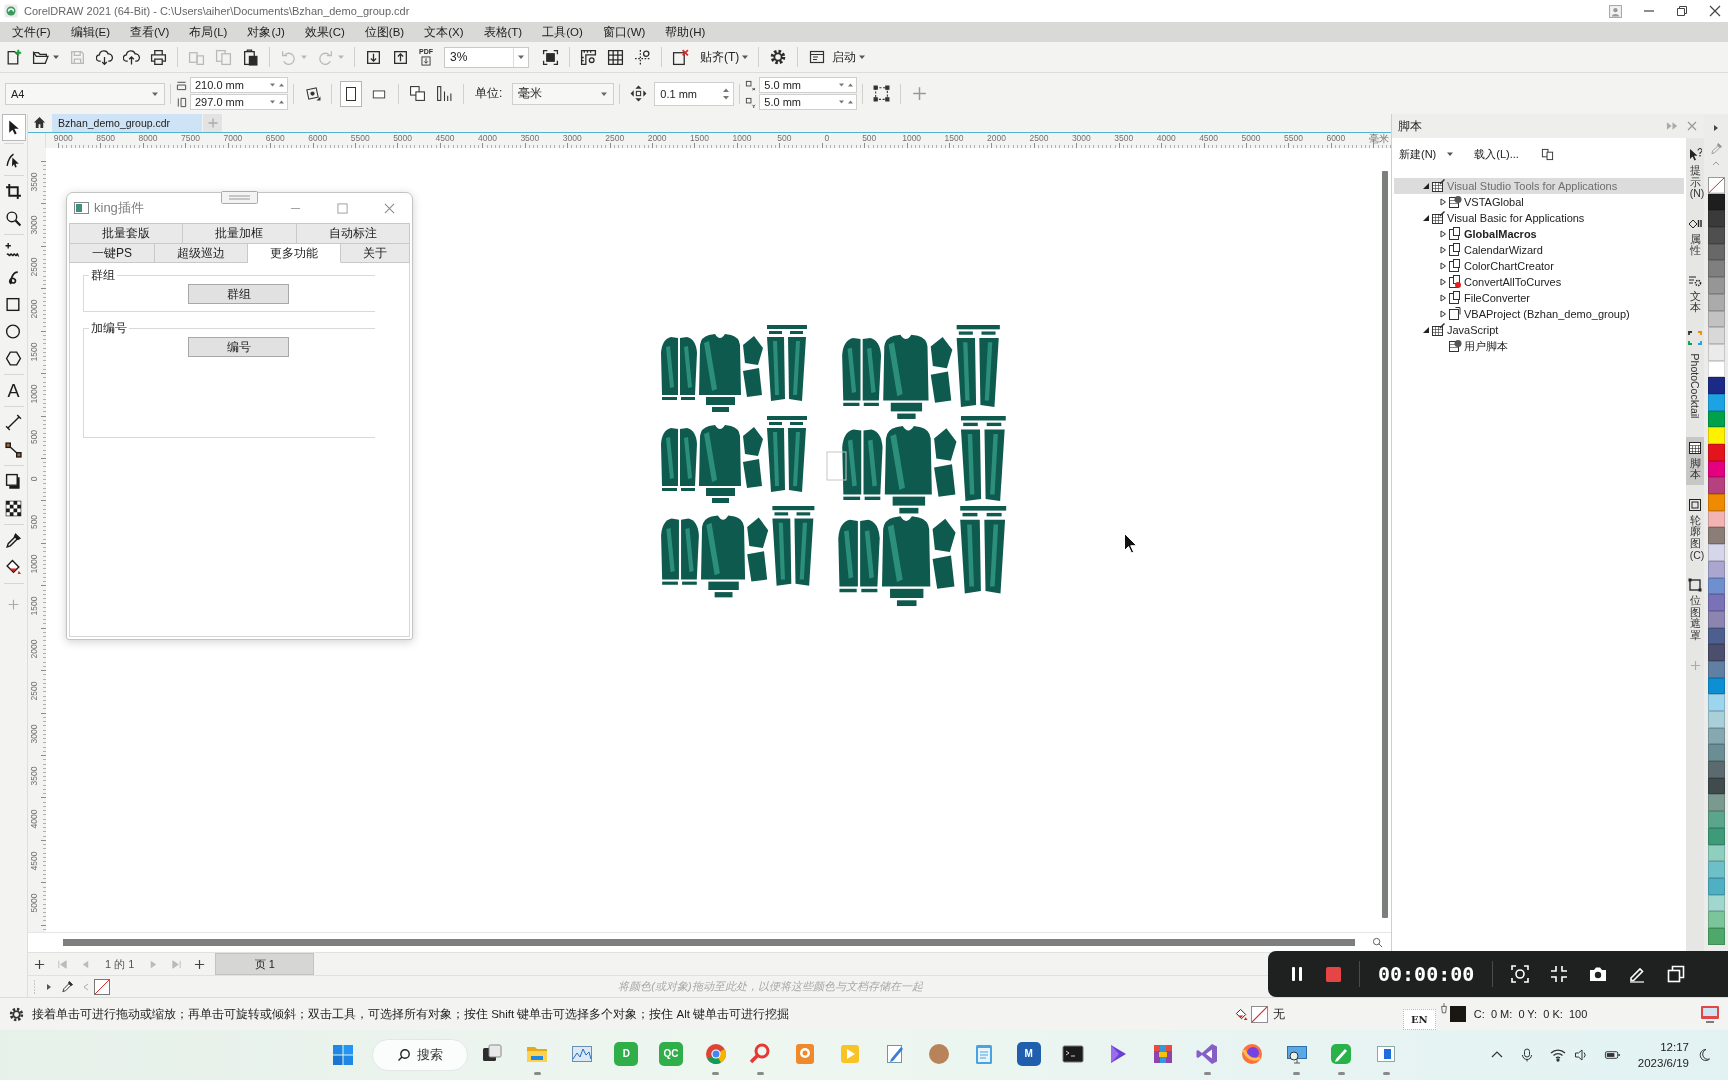 This screenshot has width=1728, height=1080. Describe the element at coordinates (131, 57) in the screenshot. I see `cloud-upload-icon` at that location.